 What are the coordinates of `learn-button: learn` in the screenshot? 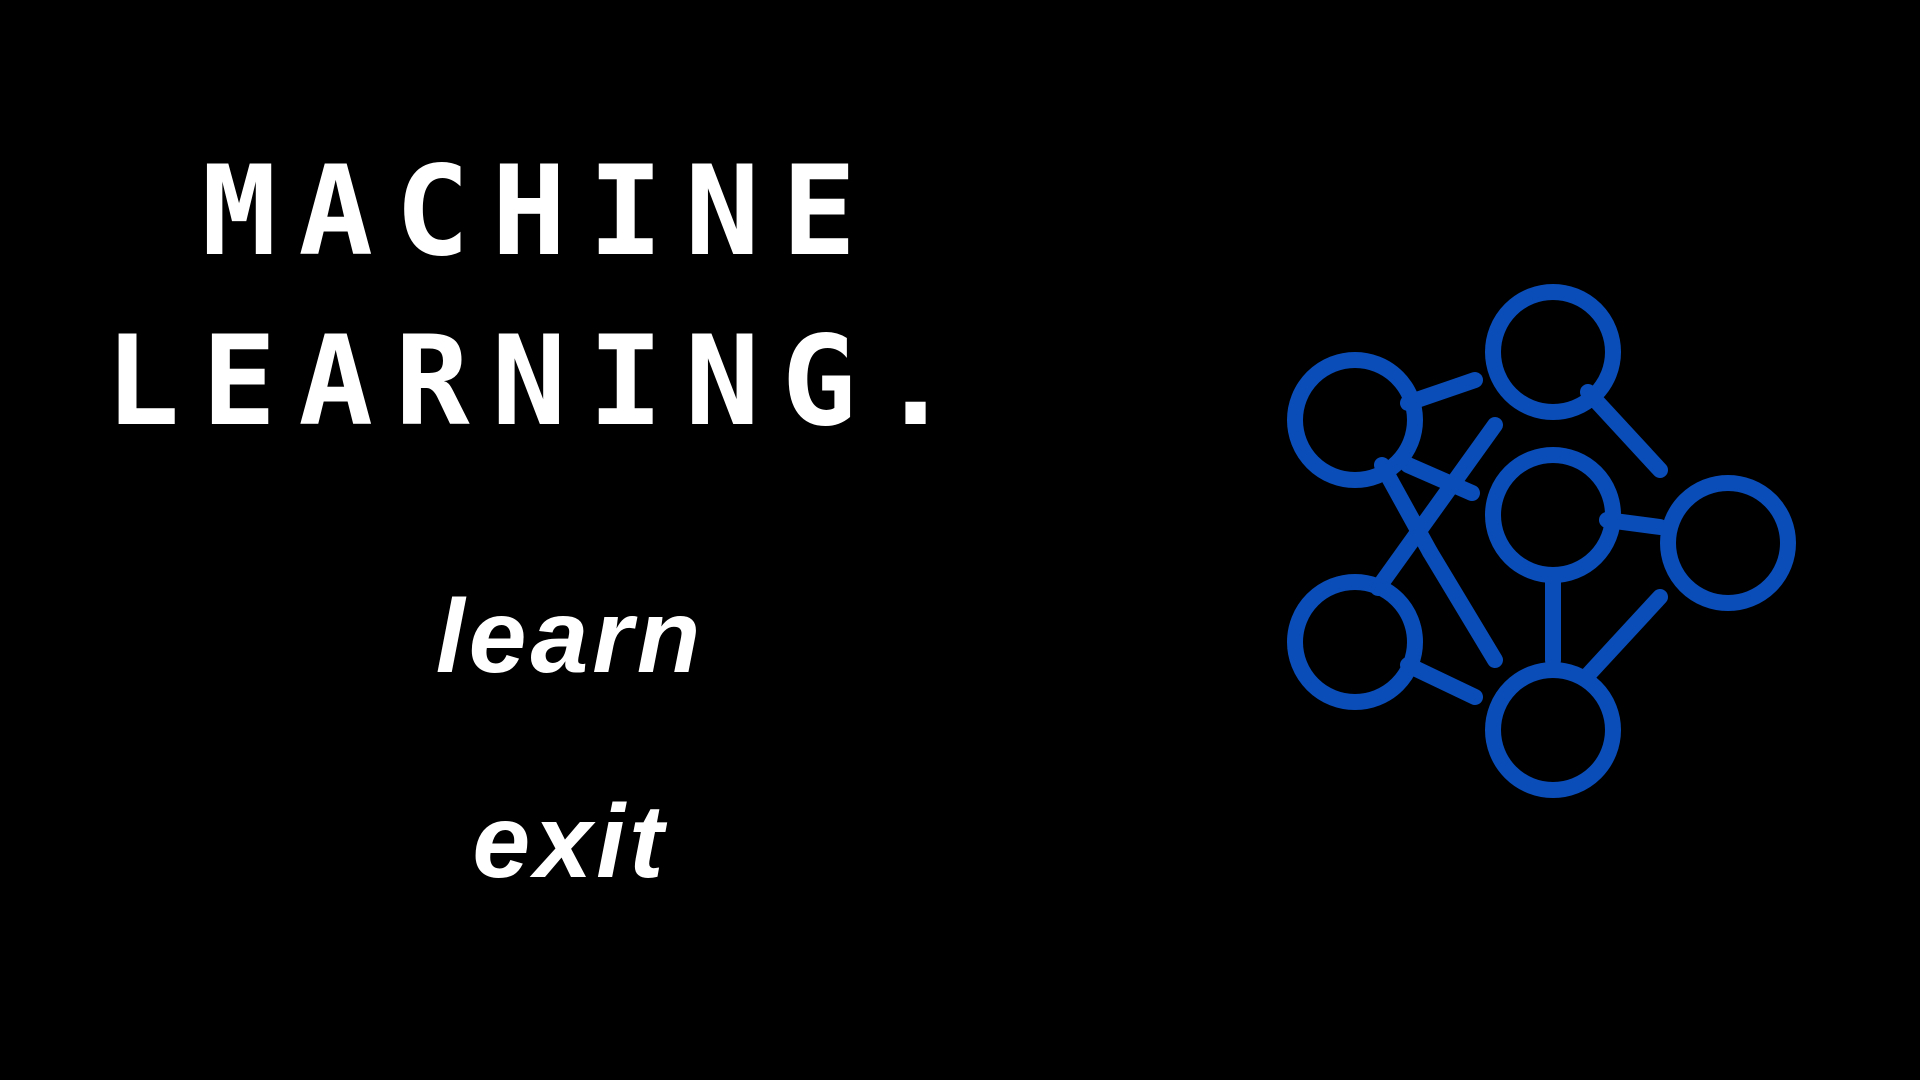 It's located at (570, 637).